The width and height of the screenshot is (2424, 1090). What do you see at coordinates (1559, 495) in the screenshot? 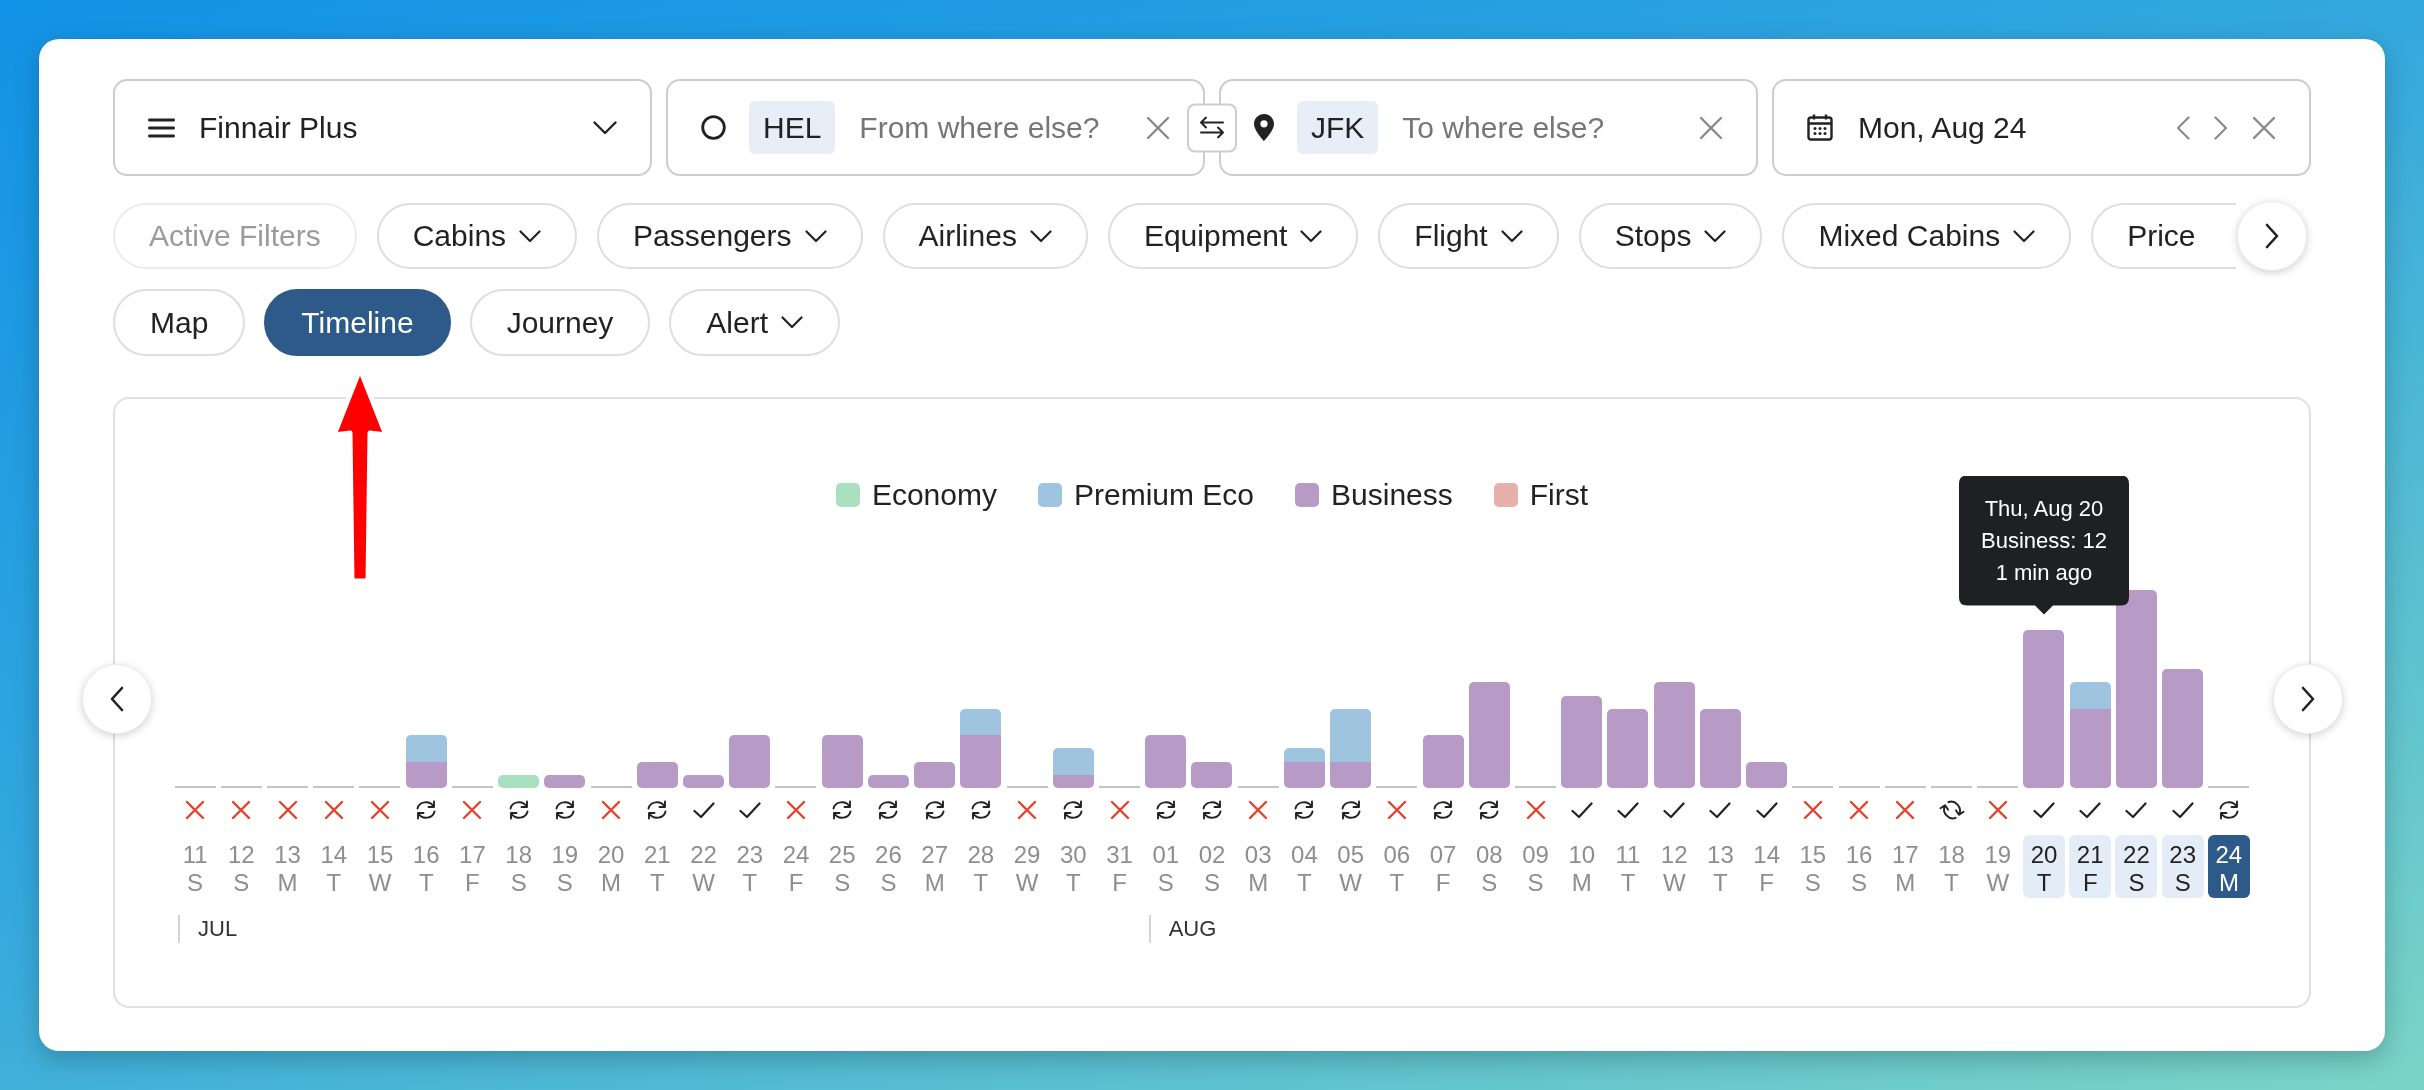
I see `legend-label: First` at bounding box center [1559, 495].